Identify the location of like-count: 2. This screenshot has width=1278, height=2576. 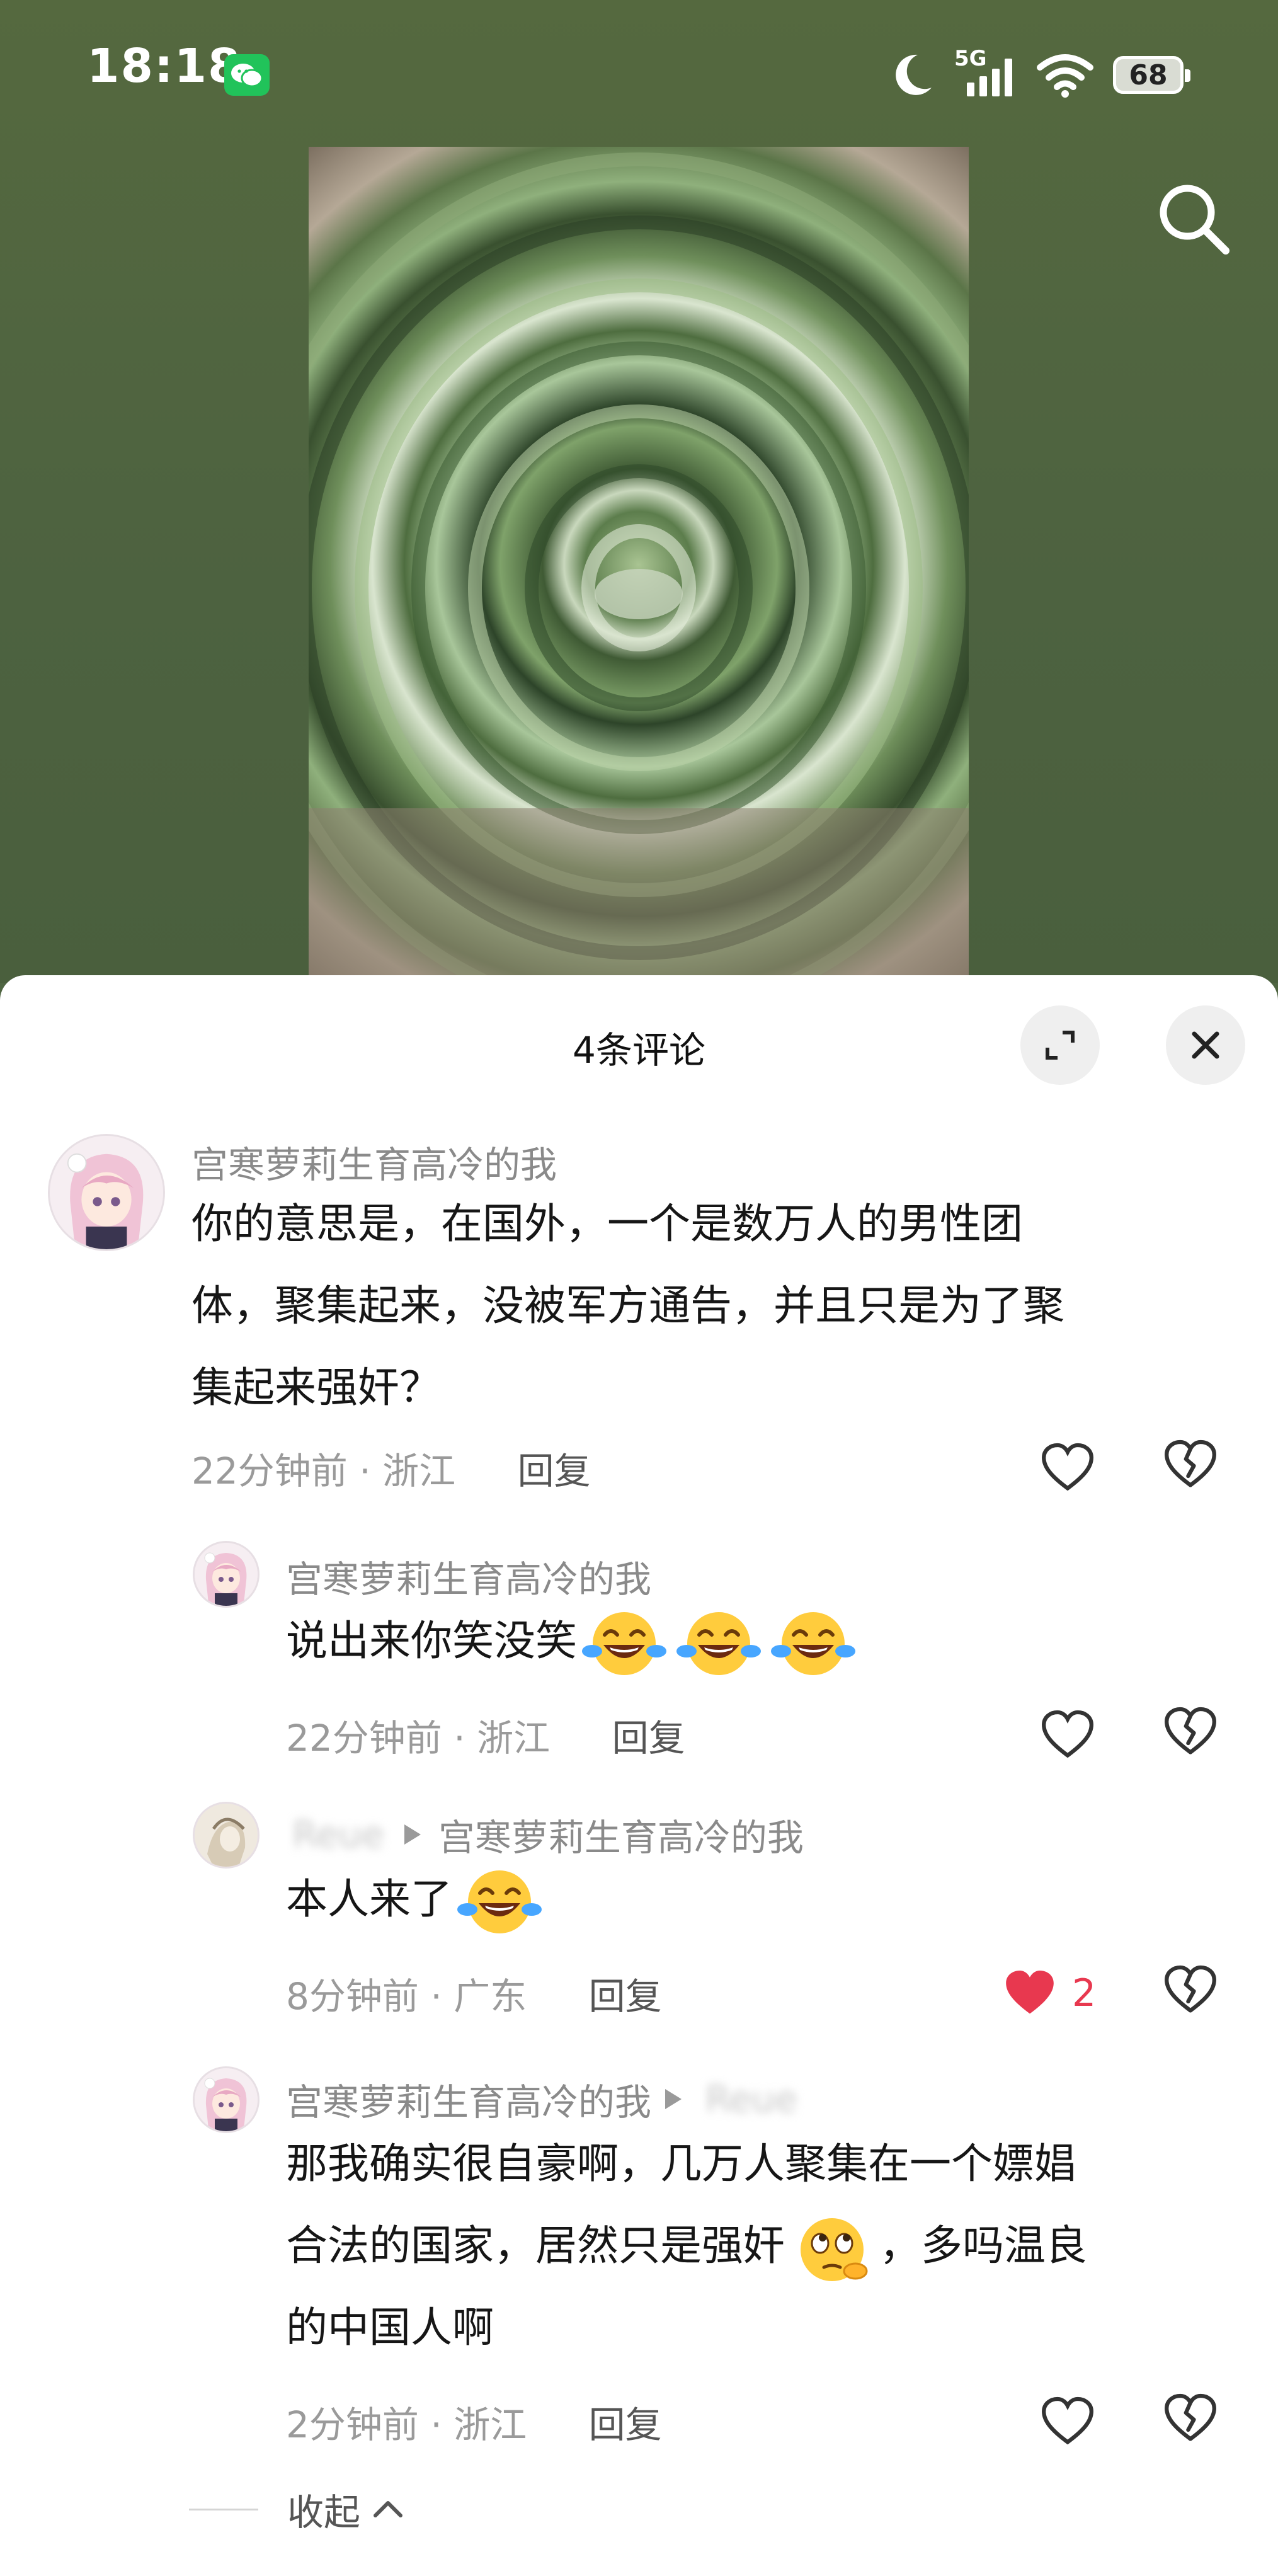
(1084, 1993).